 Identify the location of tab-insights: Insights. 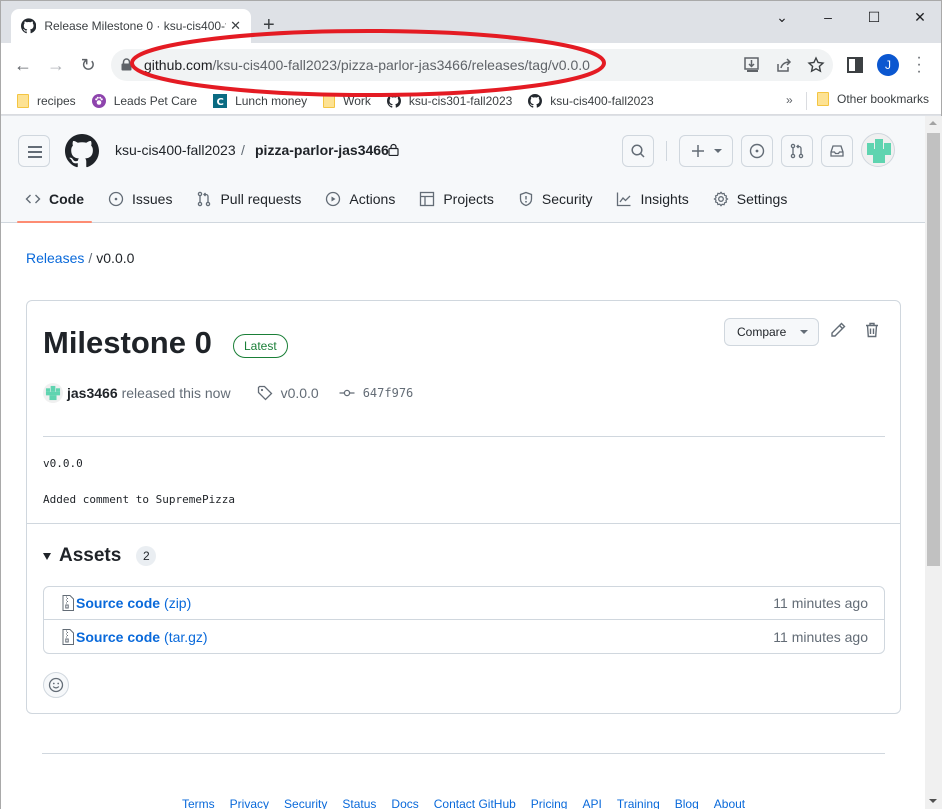
(652, 199).